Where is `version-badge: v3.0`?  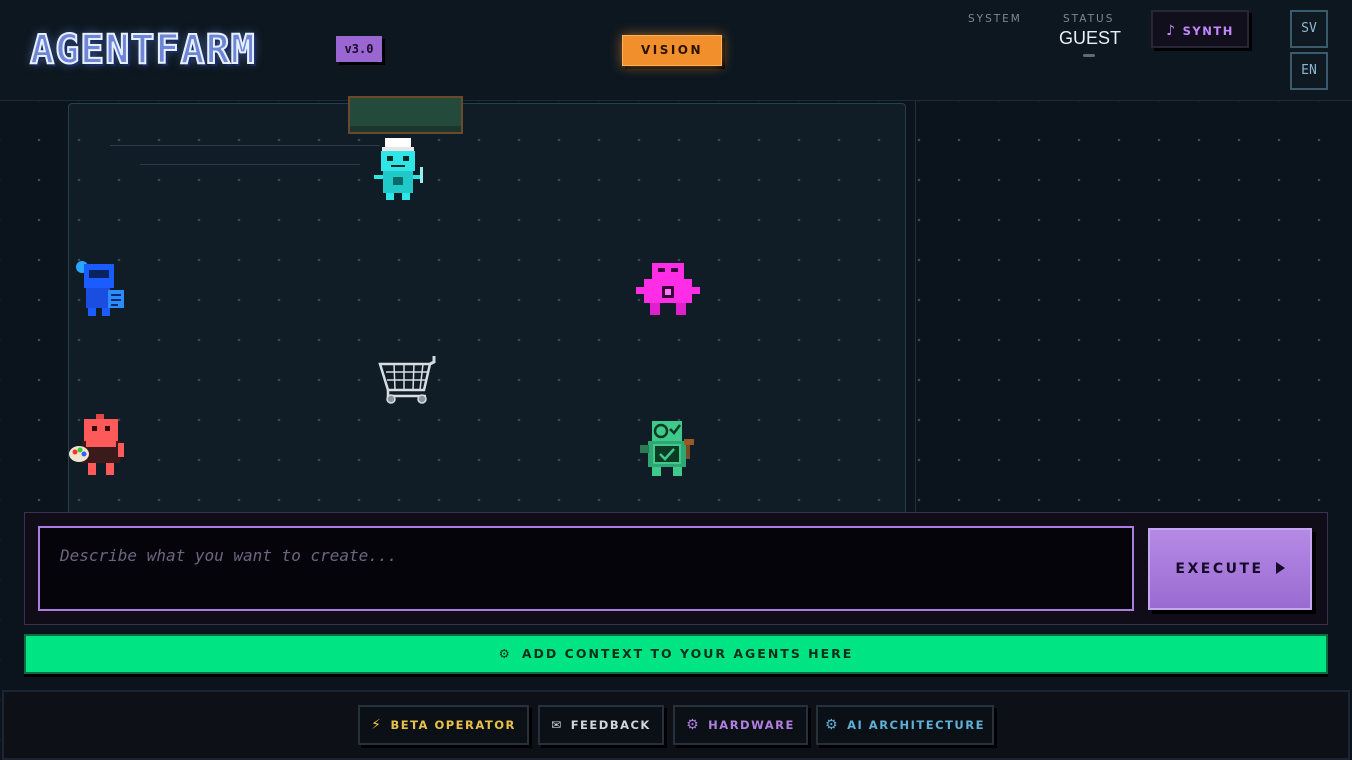 version-badge: v3.0 is located at coordinates (359, 49).